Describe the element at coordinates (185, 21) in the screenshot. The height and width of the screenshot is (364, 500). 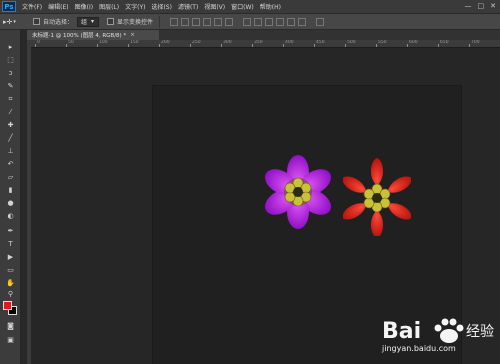
I see `align-vcenter-icon` at that location.